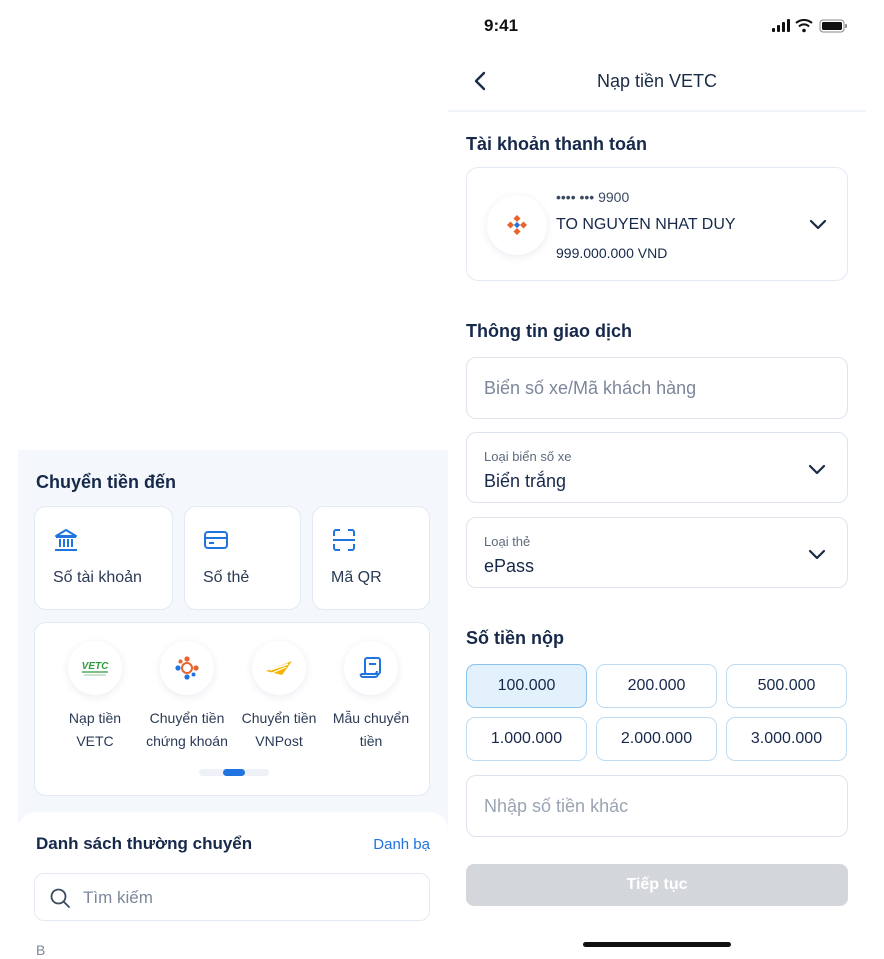 Image resolution: width=884 pixels, height=959 pixels. What do you see at coordinates (279, 668) in the screenshot?
I see `vnpost-icon` at bounding box center [279, 668].